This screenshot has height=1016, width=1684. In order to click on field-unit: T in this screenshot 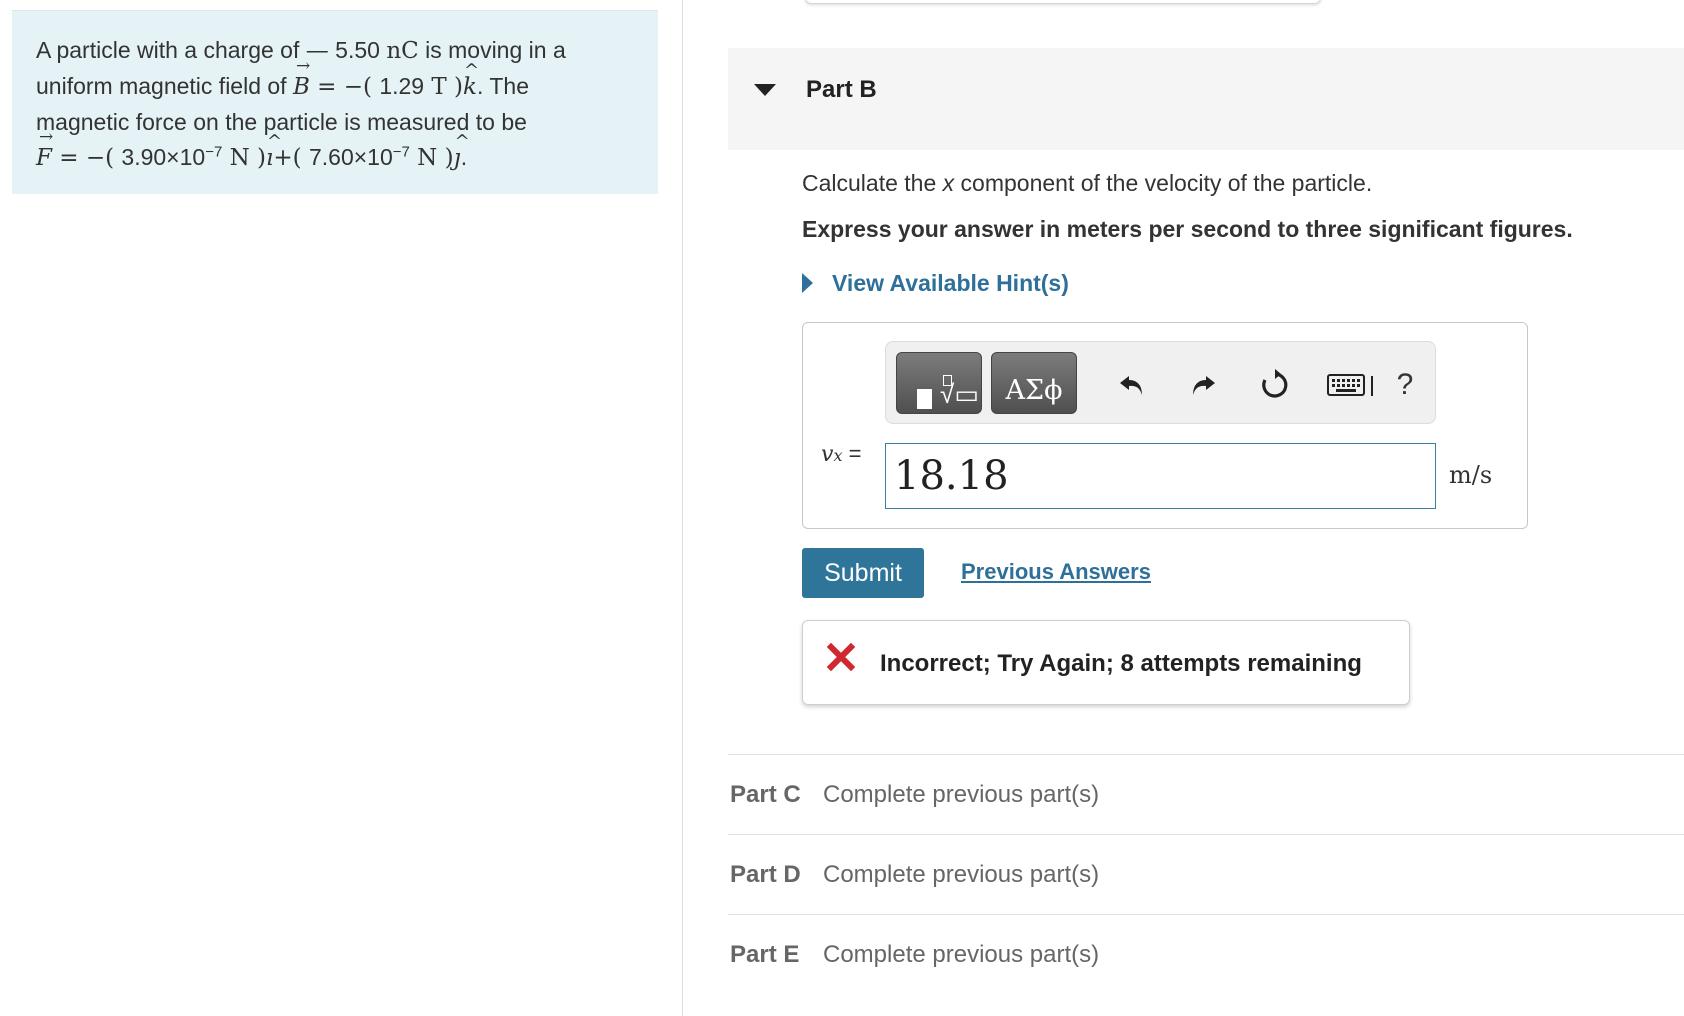, I will do `click(439, 87)`.